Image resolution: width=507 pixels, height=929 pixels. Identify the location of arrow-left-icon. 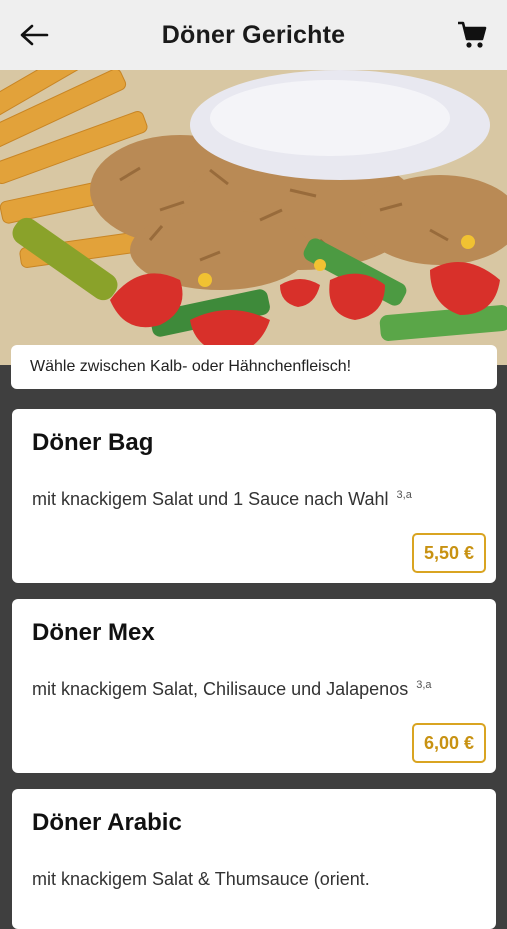
(34, 35).